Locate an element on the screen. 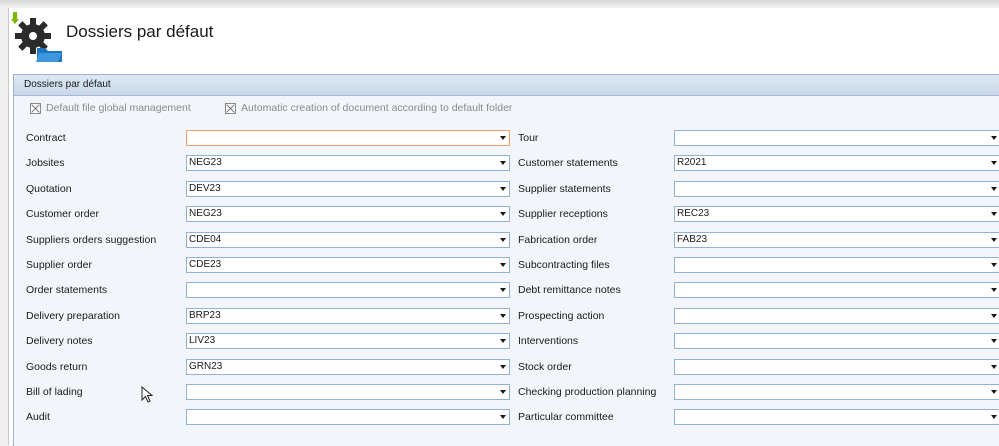 Image resolution: width=999 pixels, height=446 pixels. field-label: Order statements is located at coordinates (67, 290).